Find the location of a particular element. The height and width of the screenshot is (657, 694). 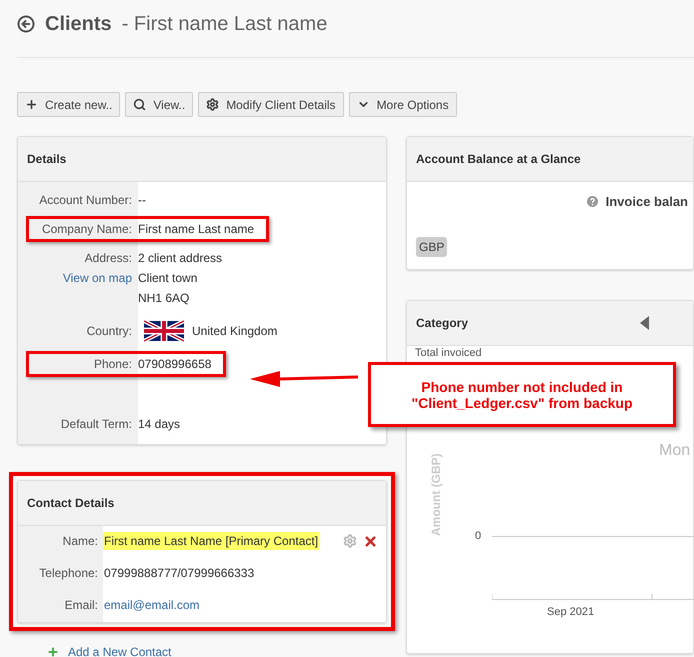

toolbar-button: More Options is located at coordinates (402, 104).